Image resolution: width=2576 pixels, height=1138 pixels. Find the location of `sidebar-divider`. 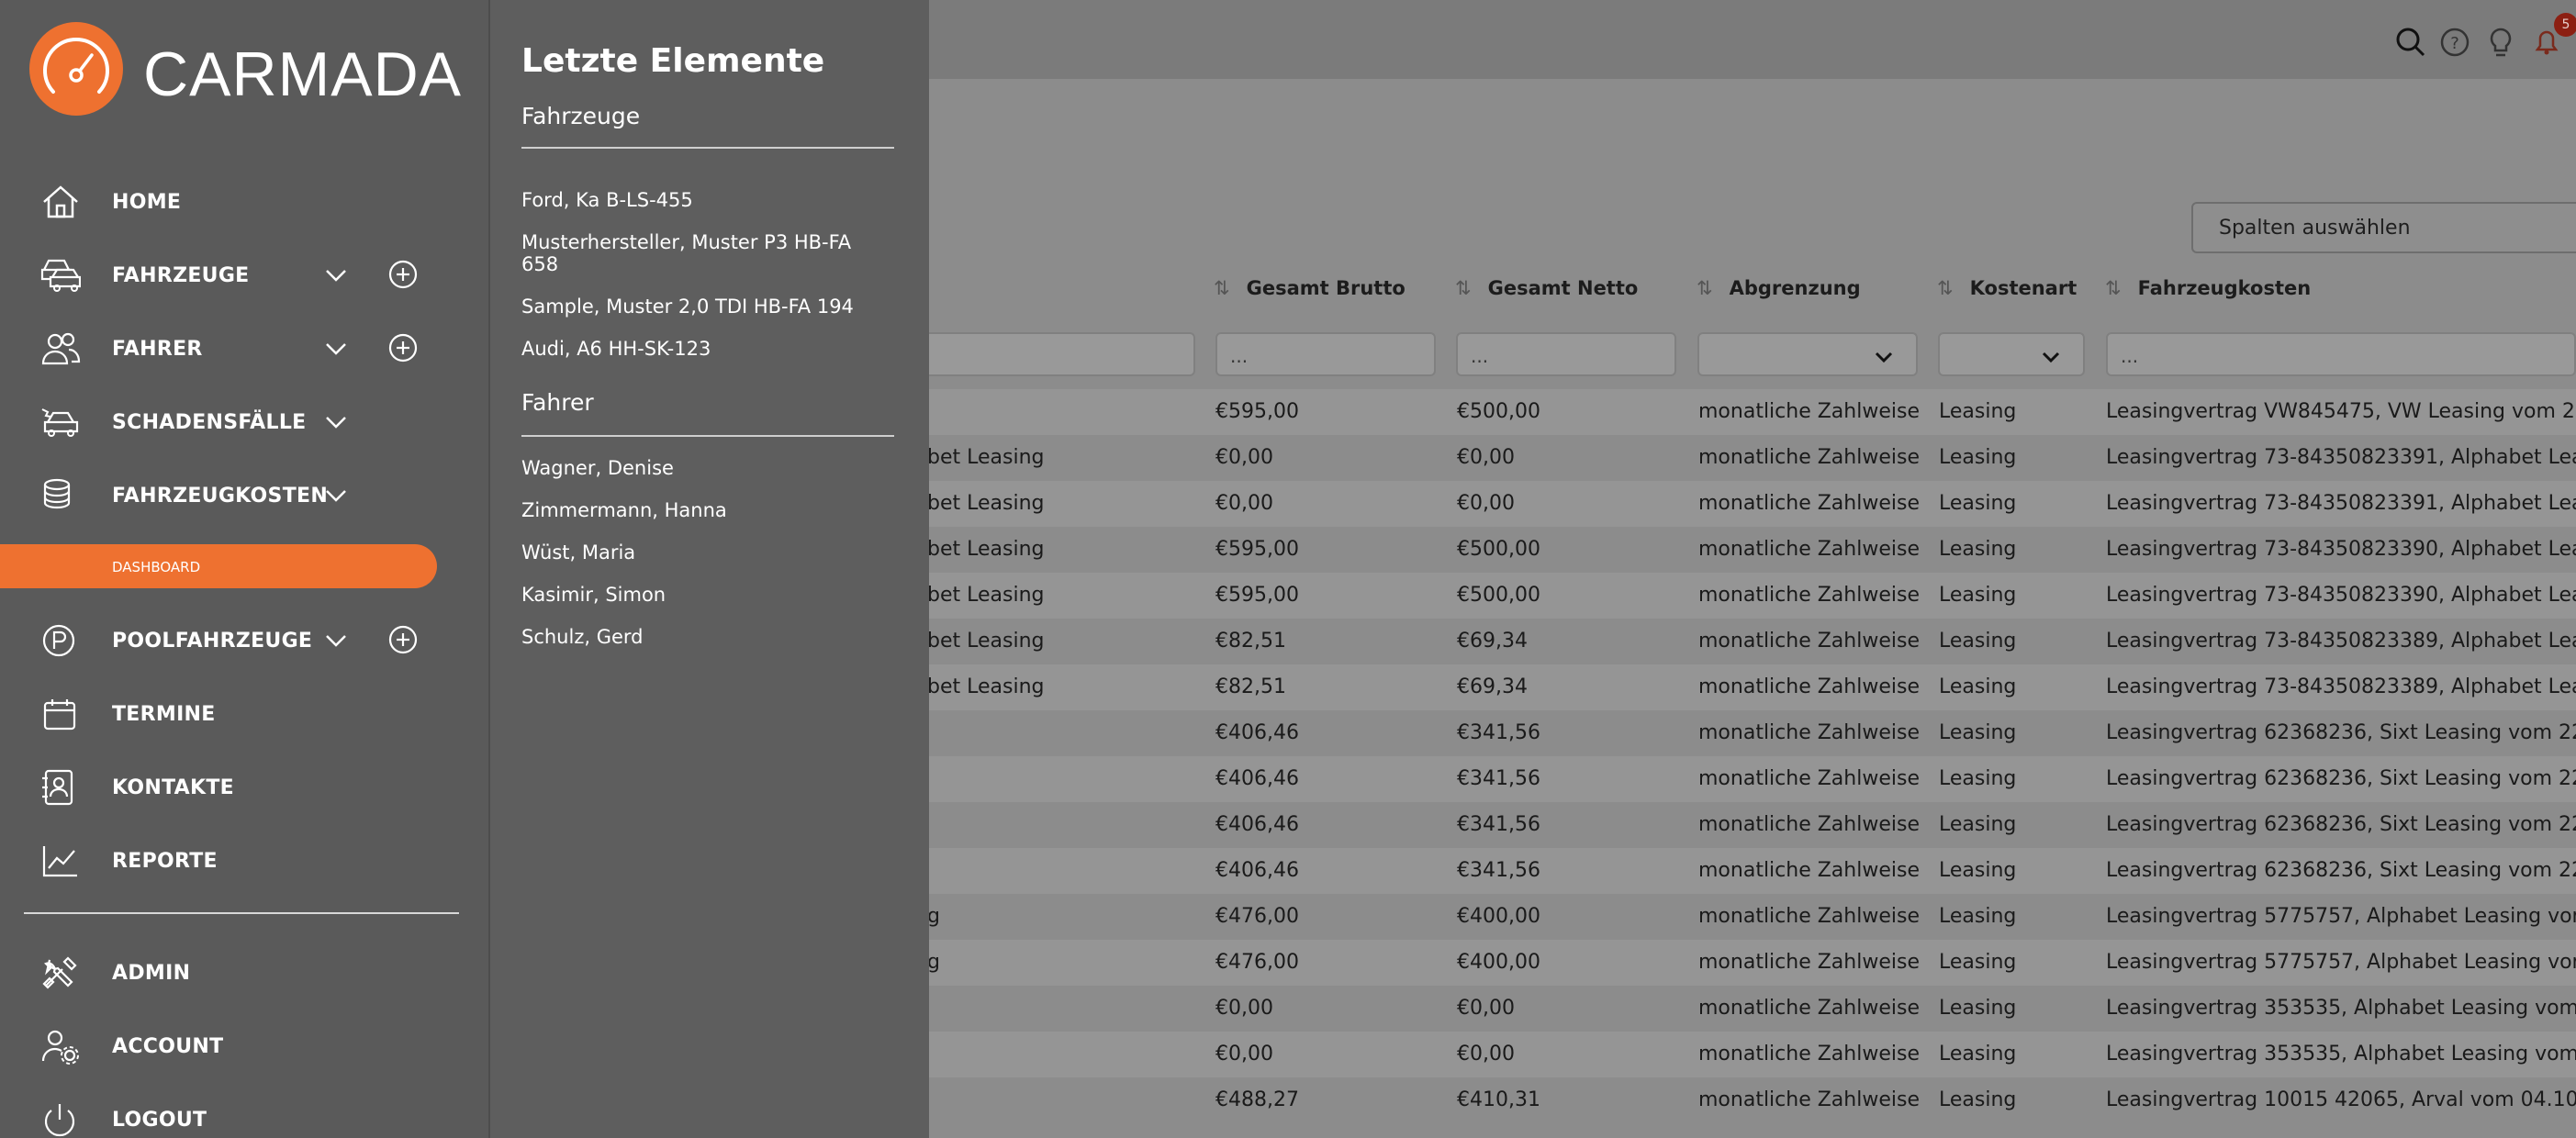

sidebar-divider is located at coordinates (241, 913).